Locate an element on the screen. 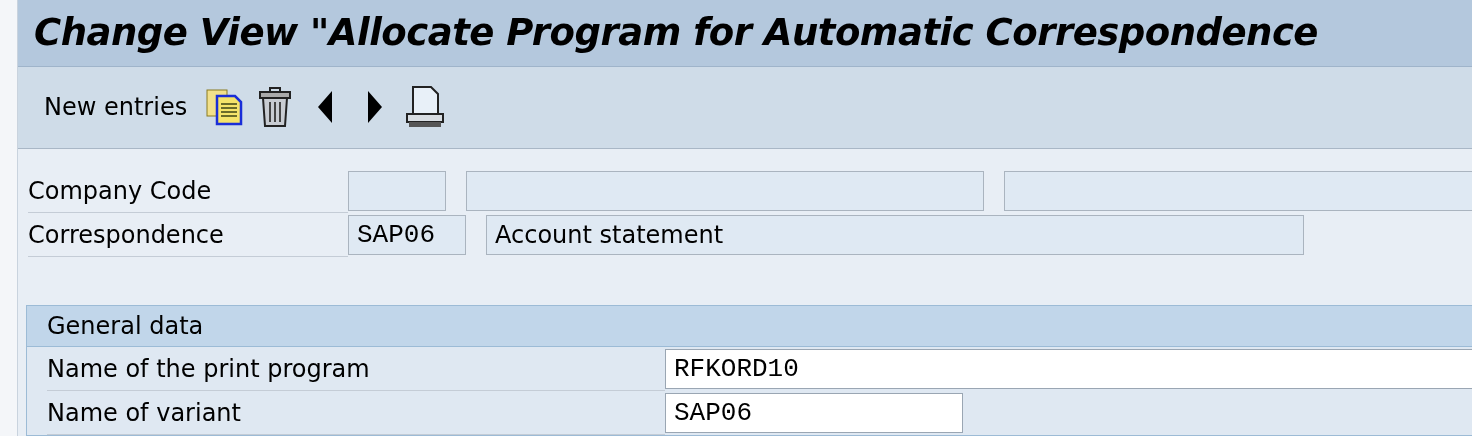 This screenshot has width=1472, height=436. print-icon is located at coordinates (425, 107).